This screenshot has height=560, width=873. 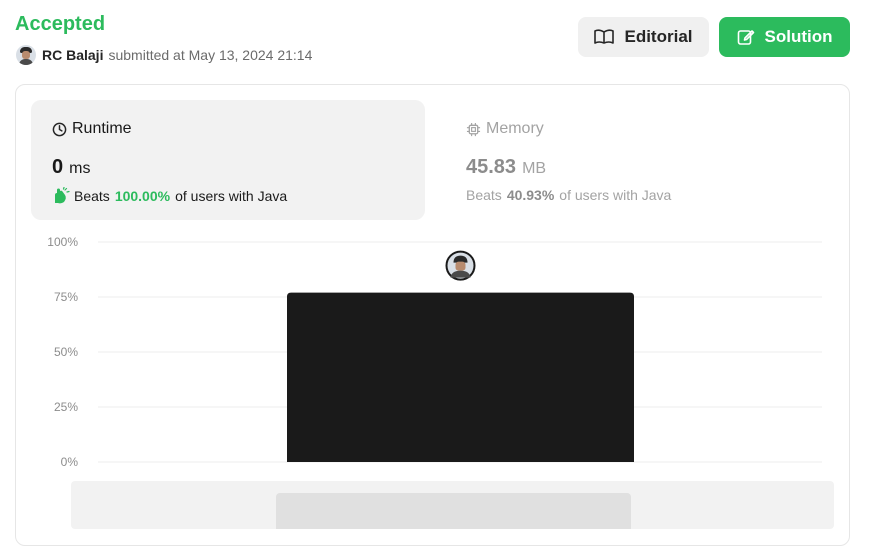 I want to click on submission-status: Accepted, so click(x=60, y=24).